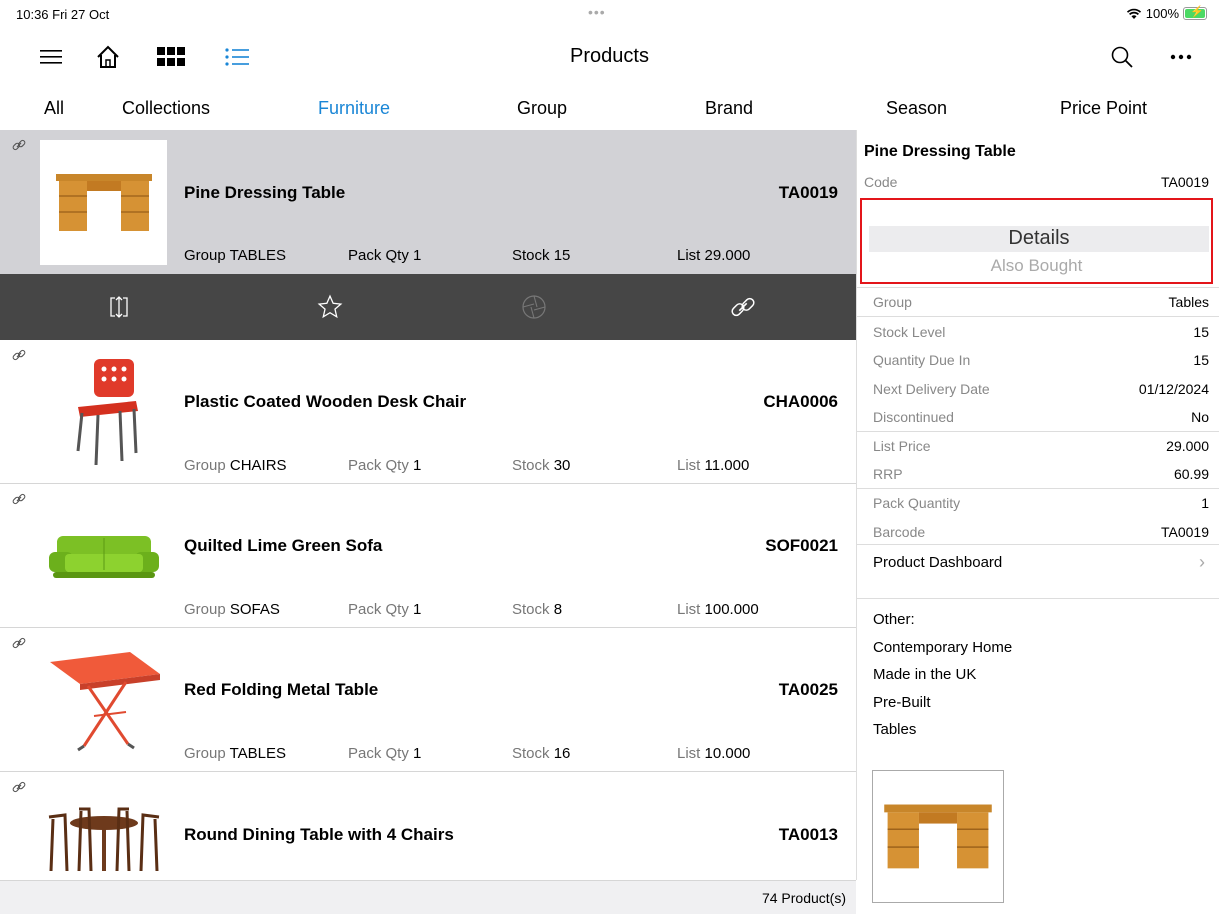  Describe the element at coordinates (1041, 562) in the screenshot. I see `product-dashboard-link: Product Dashboard ›` at that location.